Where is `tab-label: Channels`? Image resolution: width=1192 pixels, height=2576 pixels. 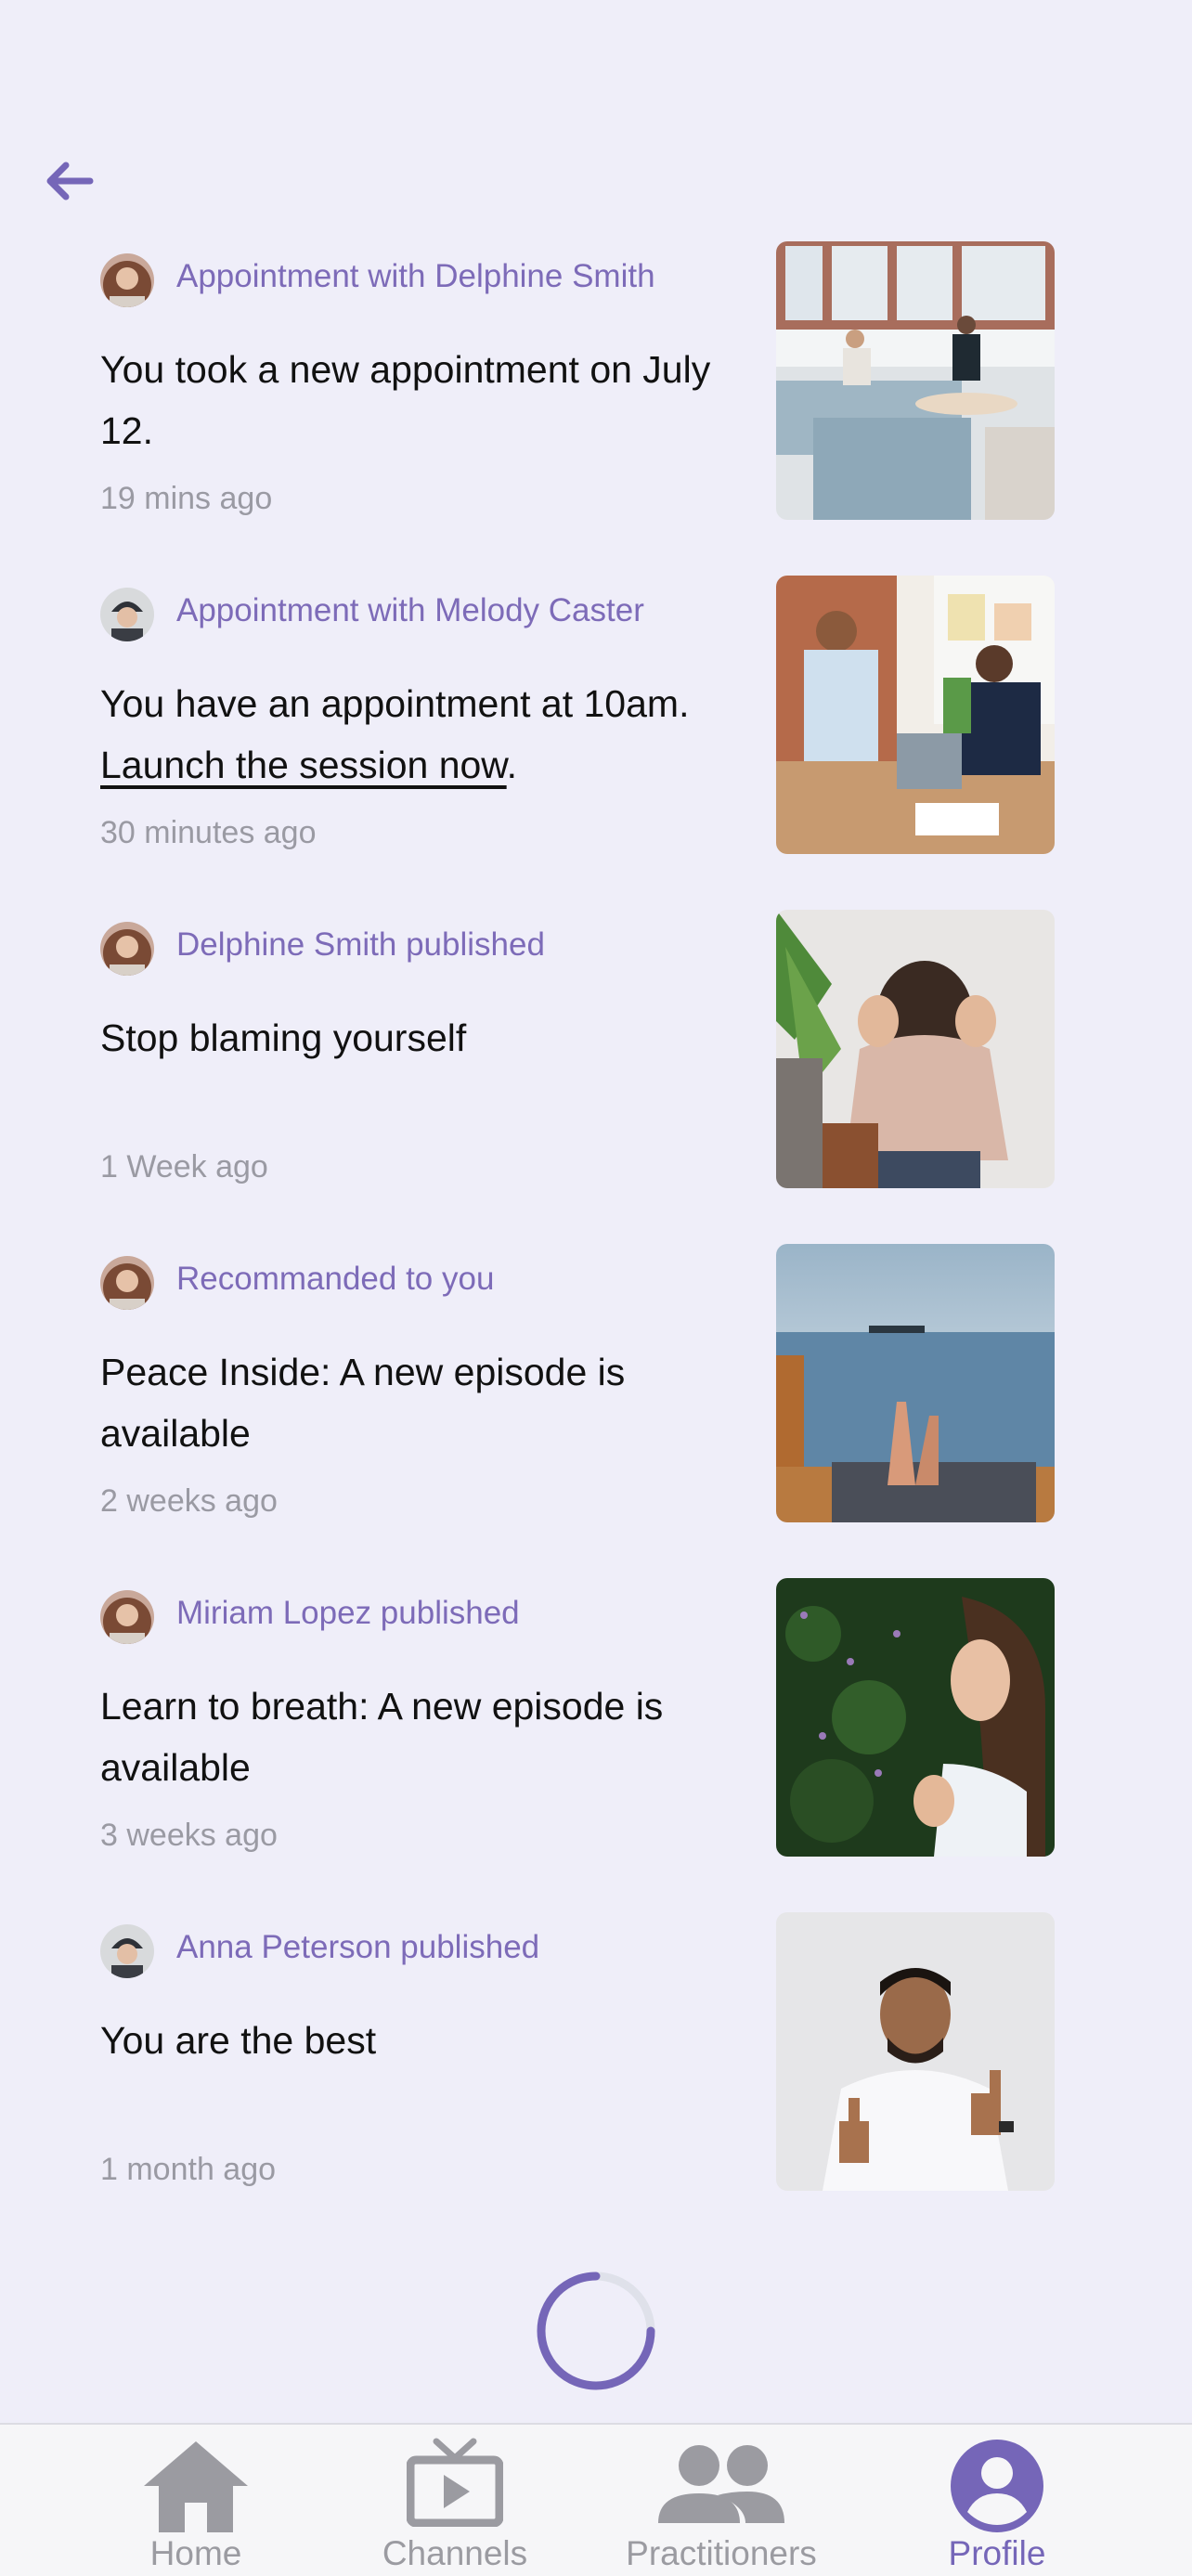 tab-label: Channels is located at coordinates (455, 2553).